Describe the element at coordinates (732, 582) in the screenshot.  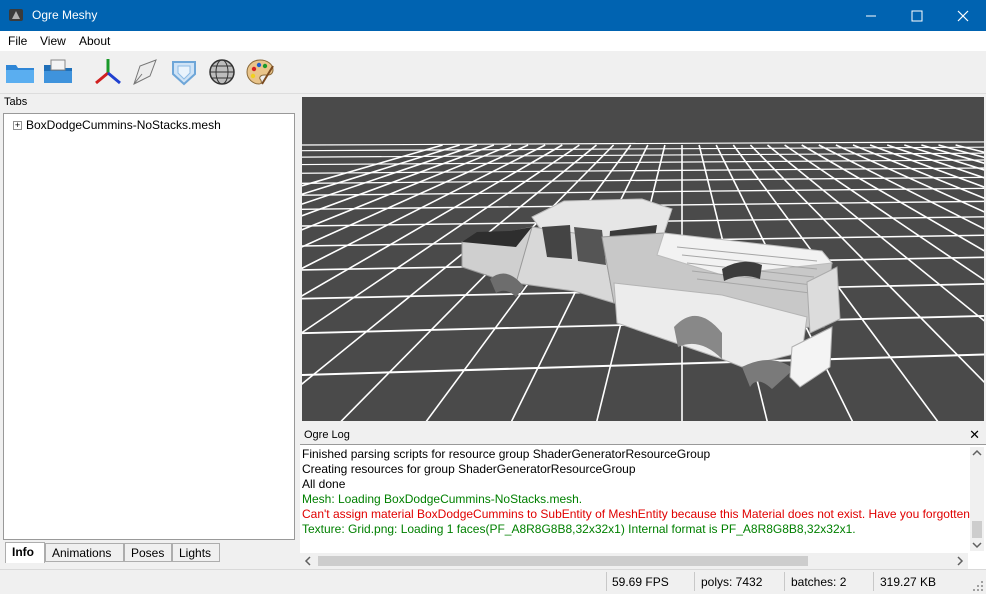
I see `status-polys: polys: 7432` at that location.